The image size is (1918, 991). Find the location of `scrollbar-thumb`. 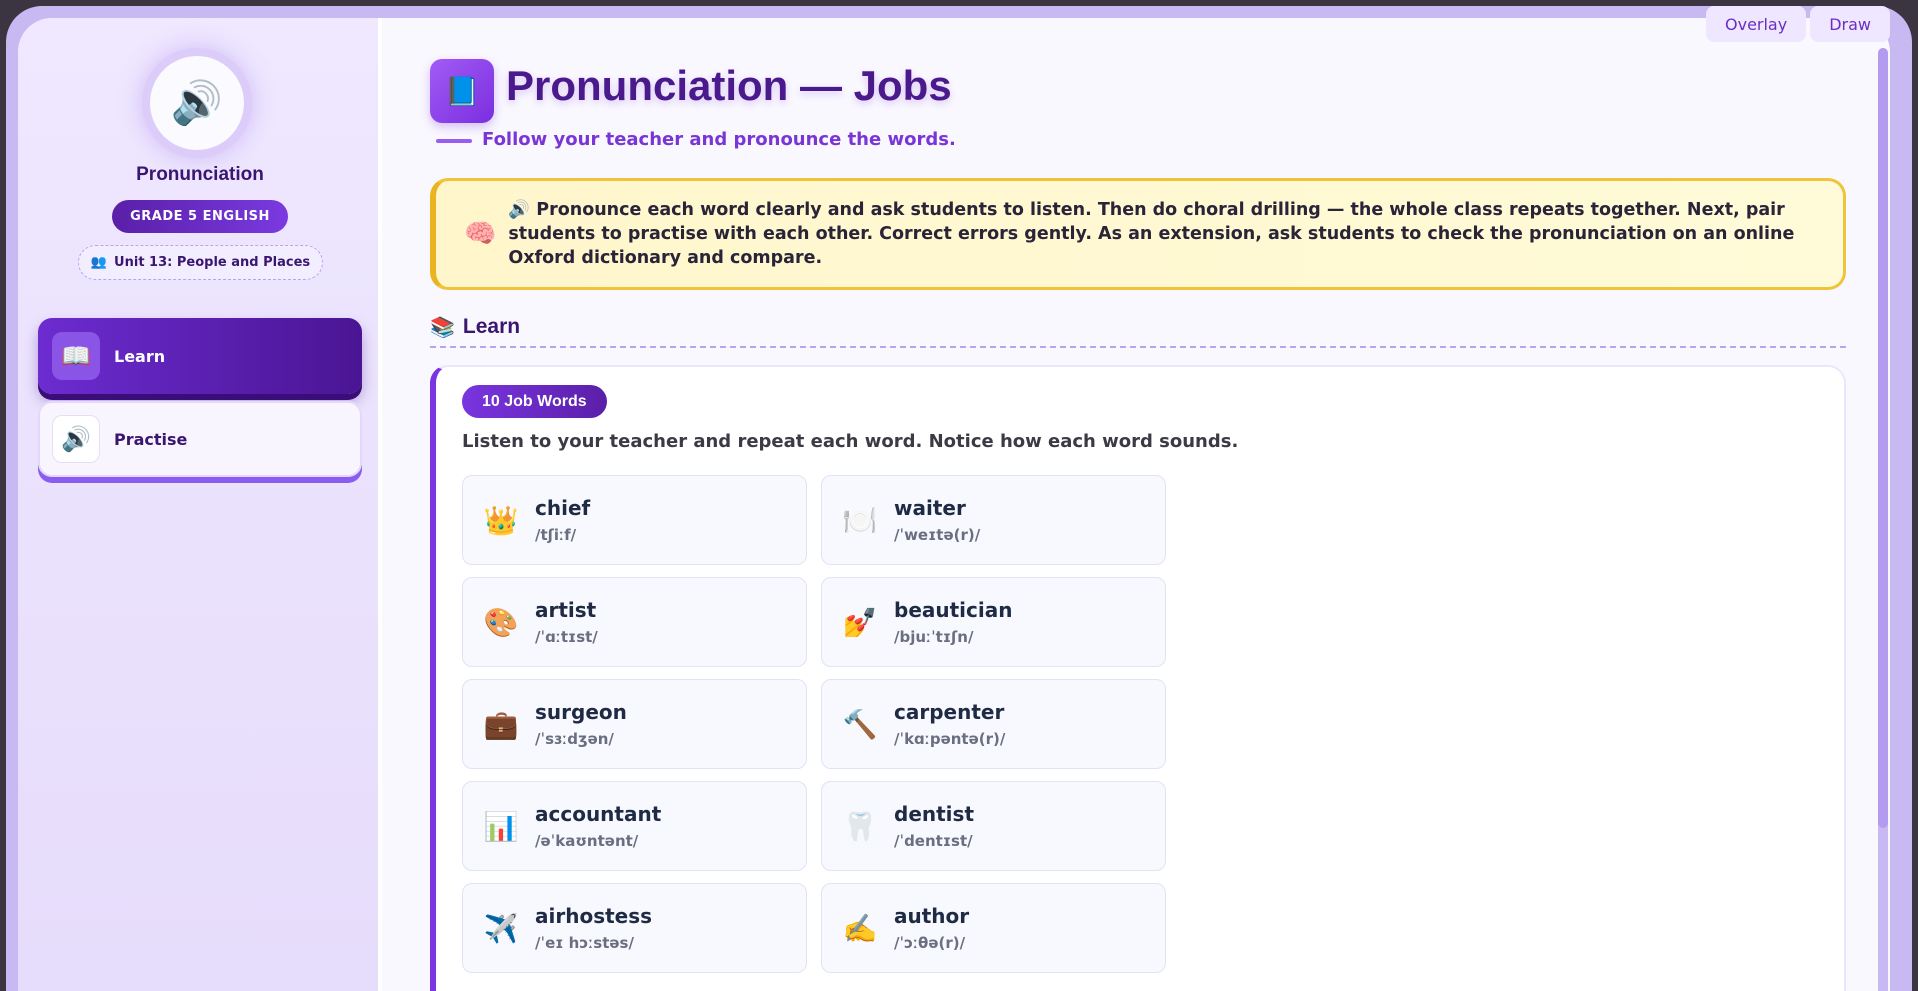

scrollbar-thumb is located at coordinates (1883, 438).